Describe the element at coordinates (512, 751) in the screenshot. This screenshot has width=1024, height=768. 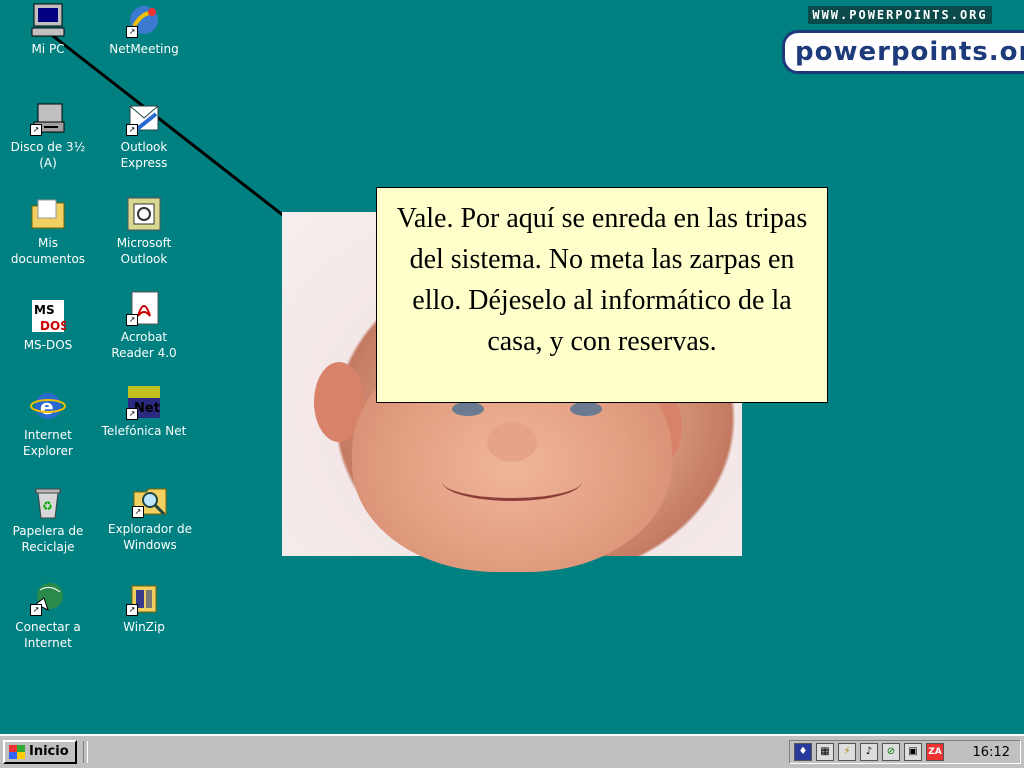
I see `taskbar: Inicio ♦ ▦ ⚡ ♪ ⊘ ▣ ZA 16:12` at that location.